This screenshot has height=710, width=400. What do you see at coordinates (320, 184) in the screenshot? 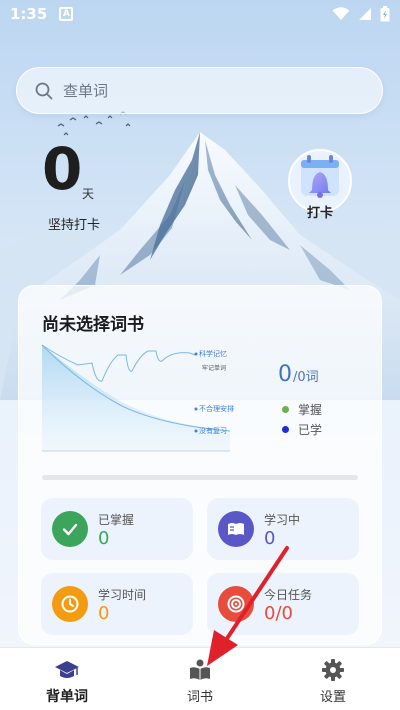
I see `checkin-button: 打卡` at bounding box center [320, 184].